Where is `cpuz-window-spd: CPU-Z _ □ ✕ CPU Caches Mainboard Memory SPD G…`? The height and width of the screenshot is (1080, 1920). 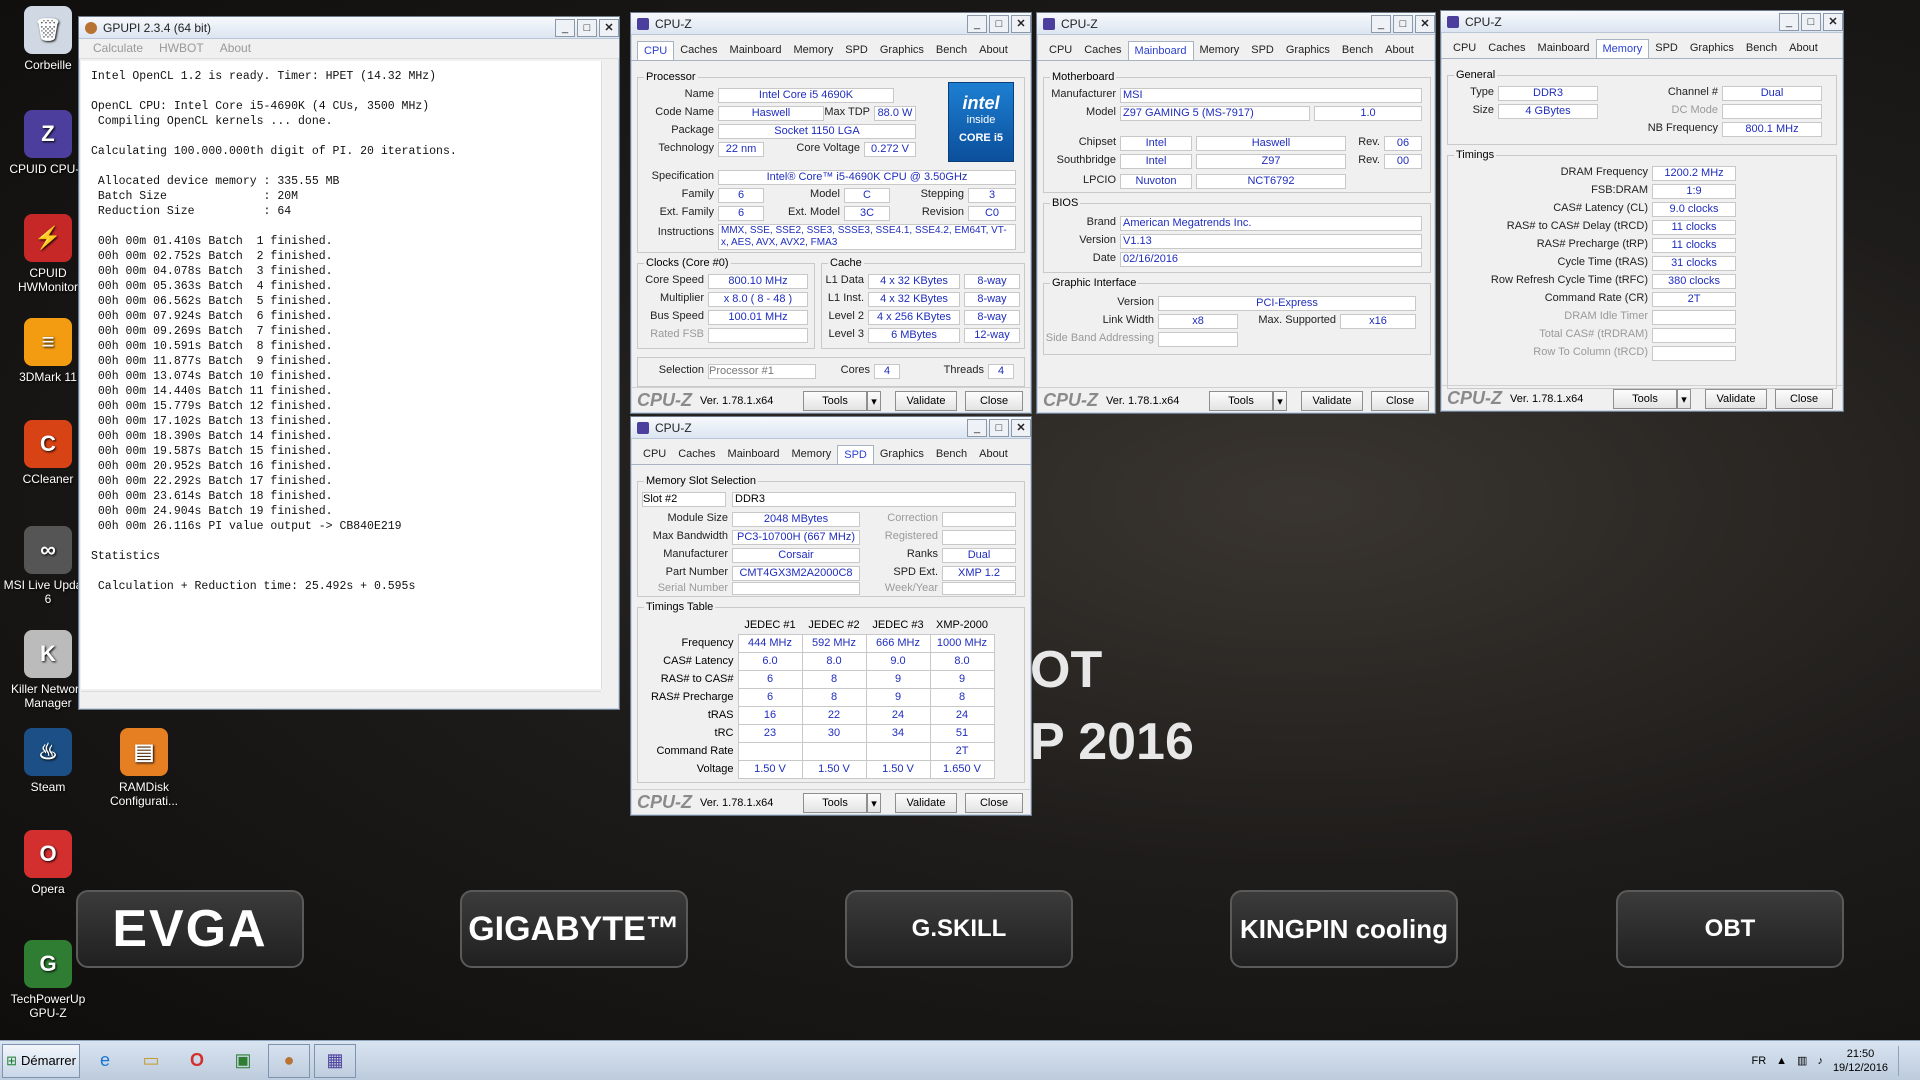 cpuz-window-spd: CPU-Z _ □ ✕ CPU Caches Mainboard Memory SPD G… is located at coordinates (831, 616).